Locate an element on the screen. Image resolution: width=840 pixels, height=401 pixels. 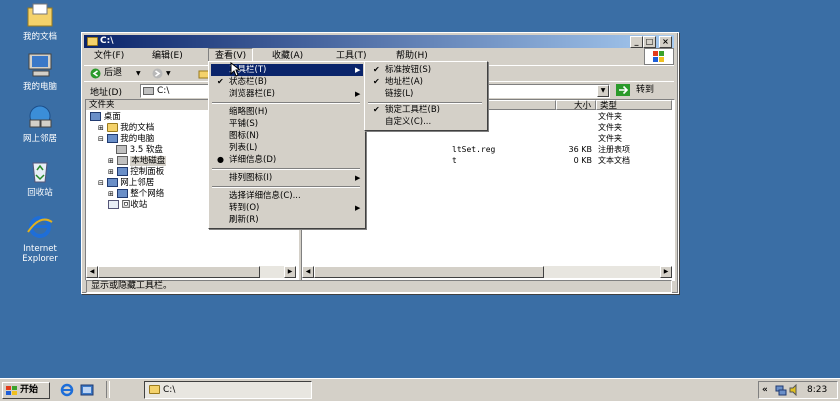
tree-item-recycle-bin: 回收站 is located at coordinates (127, 205).